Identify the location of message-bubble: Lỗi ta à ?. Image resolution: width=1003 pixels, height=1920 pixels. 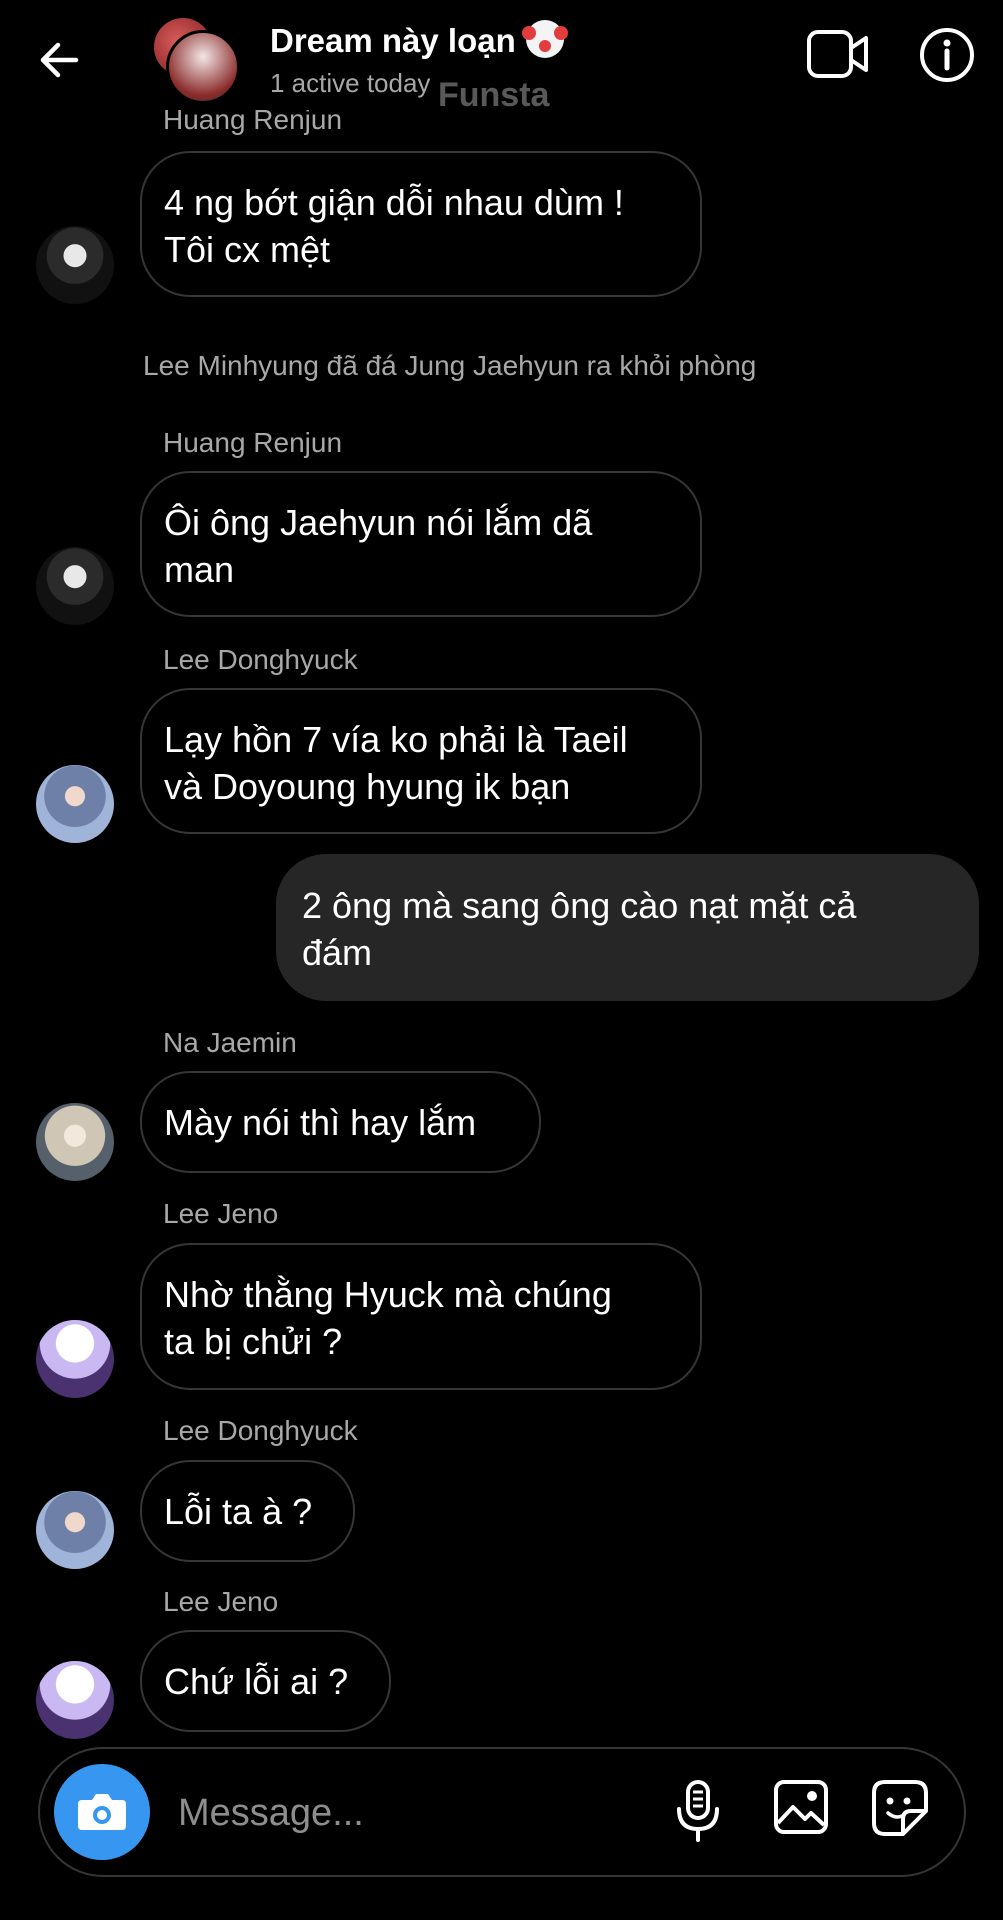
(247, 1511).